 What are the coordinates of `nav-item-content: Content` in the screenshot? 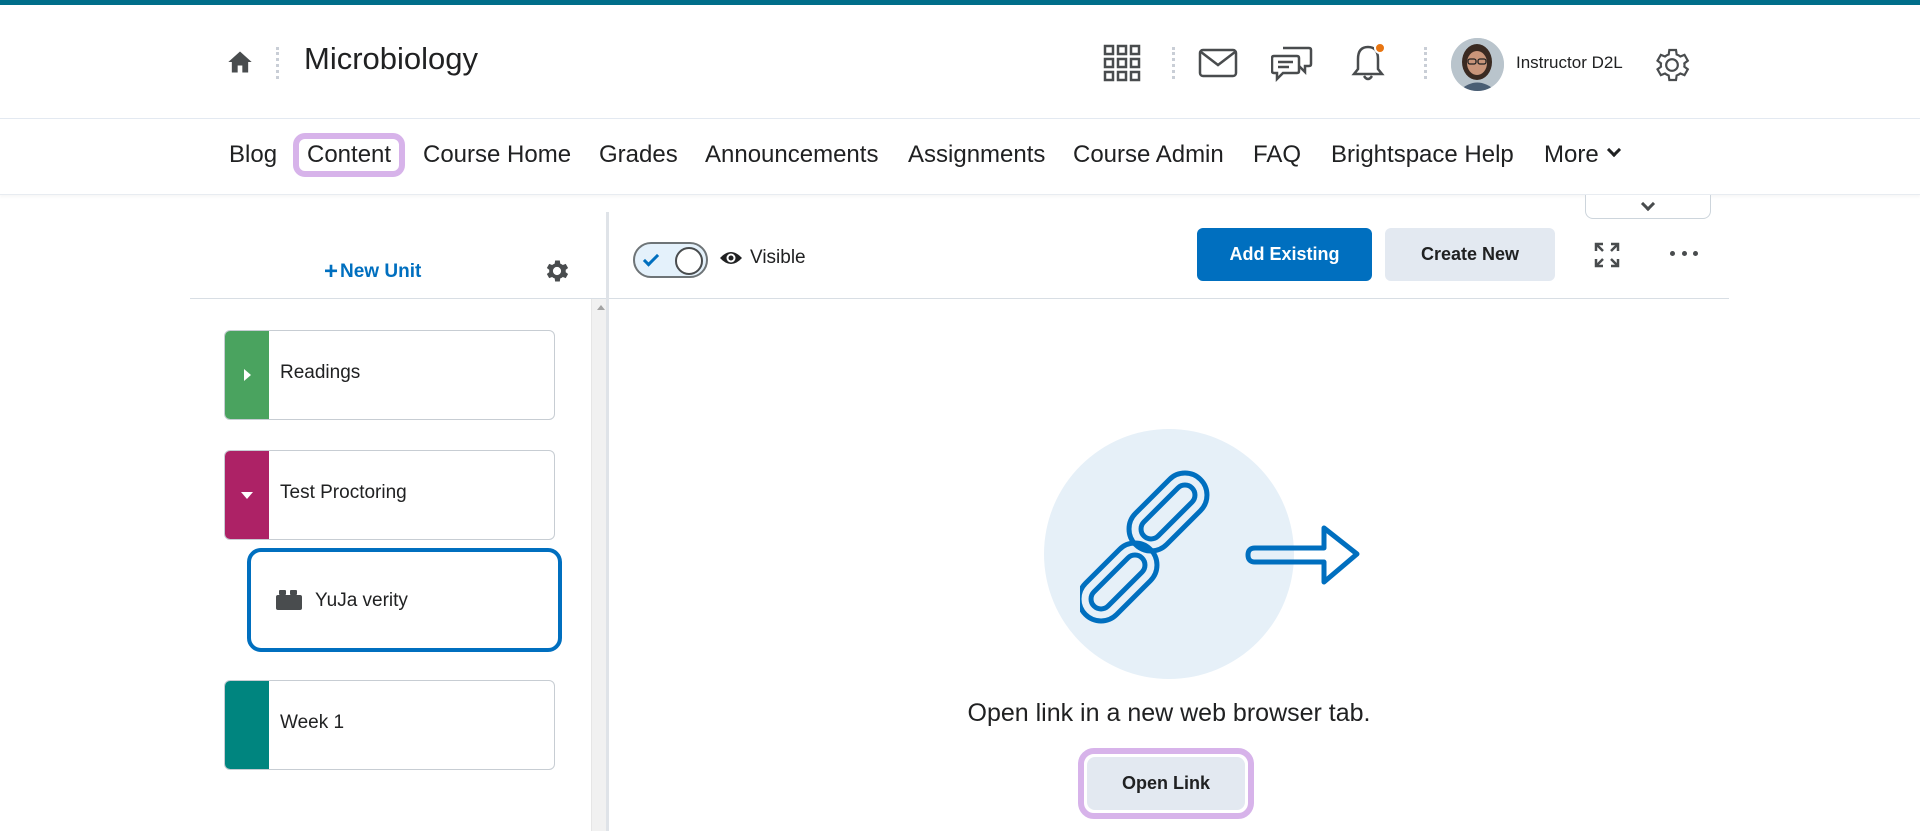 It's located at (349, 155).